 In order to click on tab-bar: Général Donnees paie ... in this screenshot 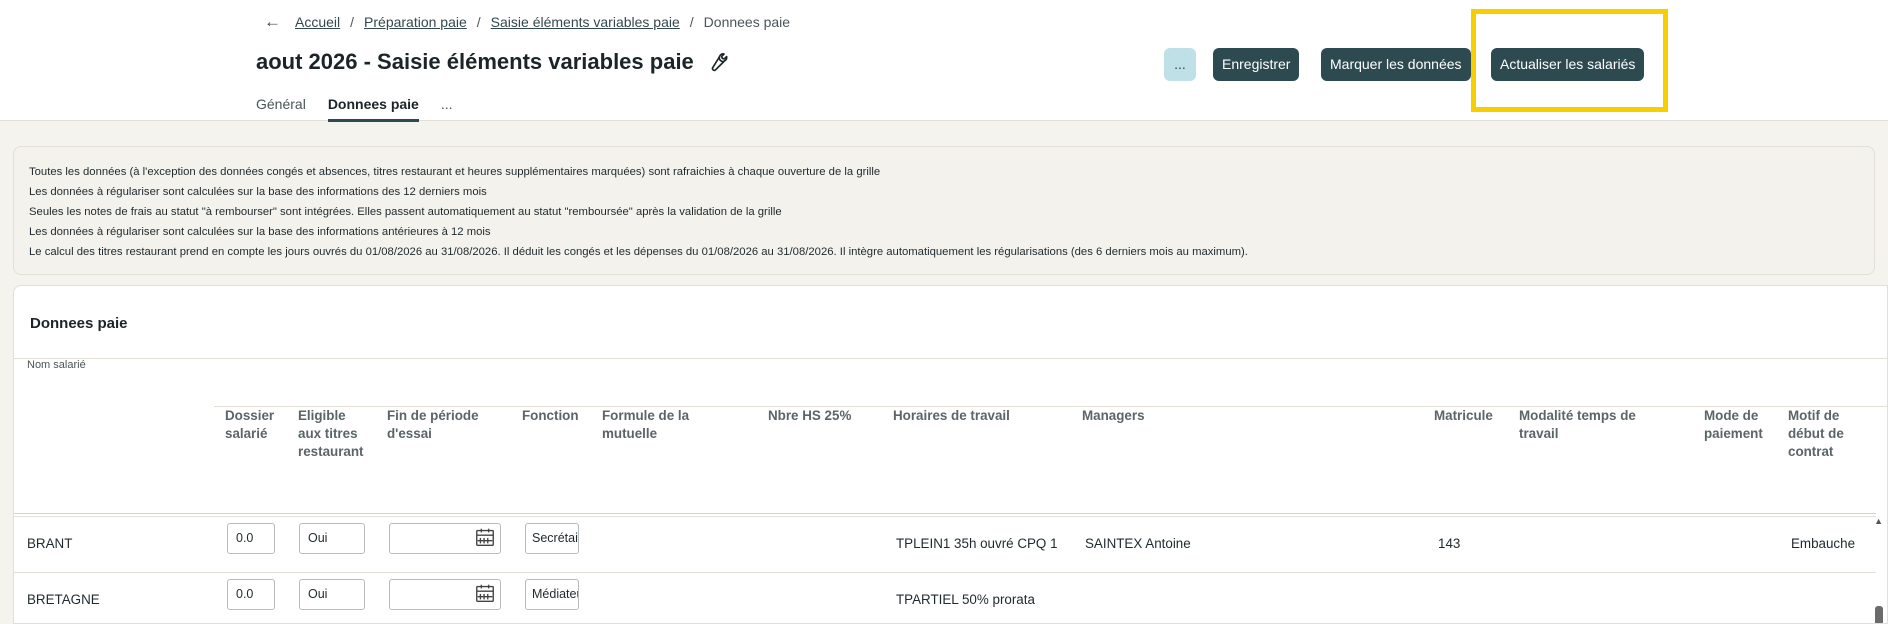, I will do `click(365, 109)`.